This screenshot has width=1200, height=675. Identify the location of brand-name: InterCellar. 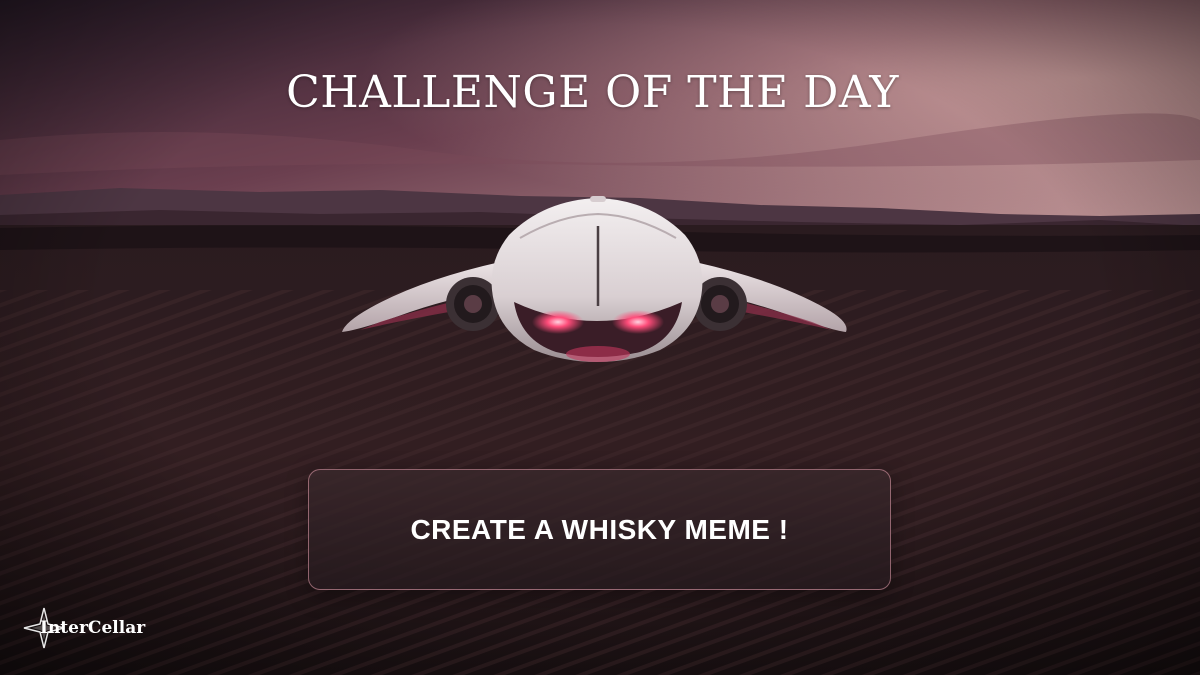
(93, 628).